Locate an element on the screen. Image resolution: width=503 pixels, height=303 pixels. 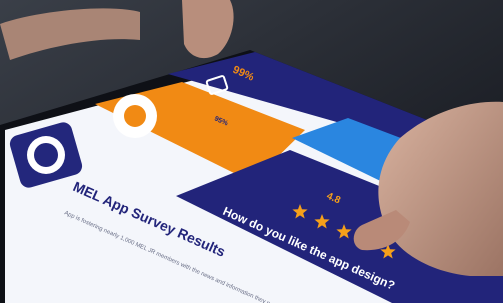
brand-badge-core is located at coordinates (46, 155).